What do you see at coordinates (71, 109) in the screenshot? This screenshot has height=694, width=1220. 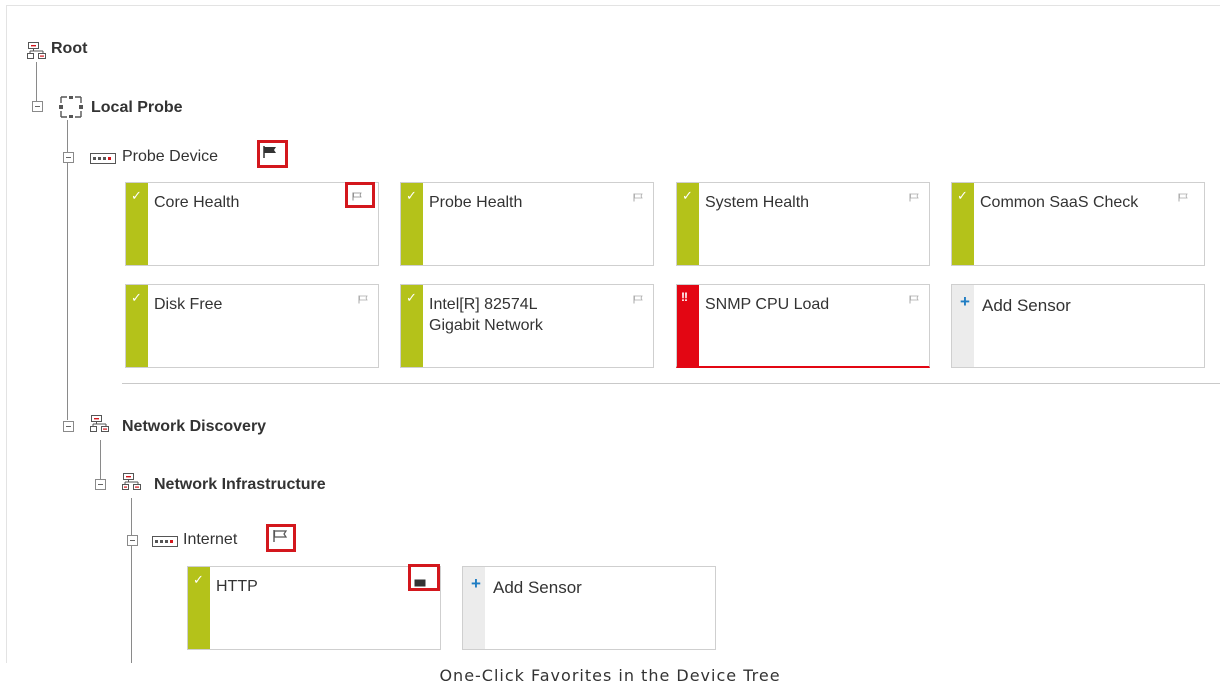 I see `probe-icon` at bounding box center [71, 109].